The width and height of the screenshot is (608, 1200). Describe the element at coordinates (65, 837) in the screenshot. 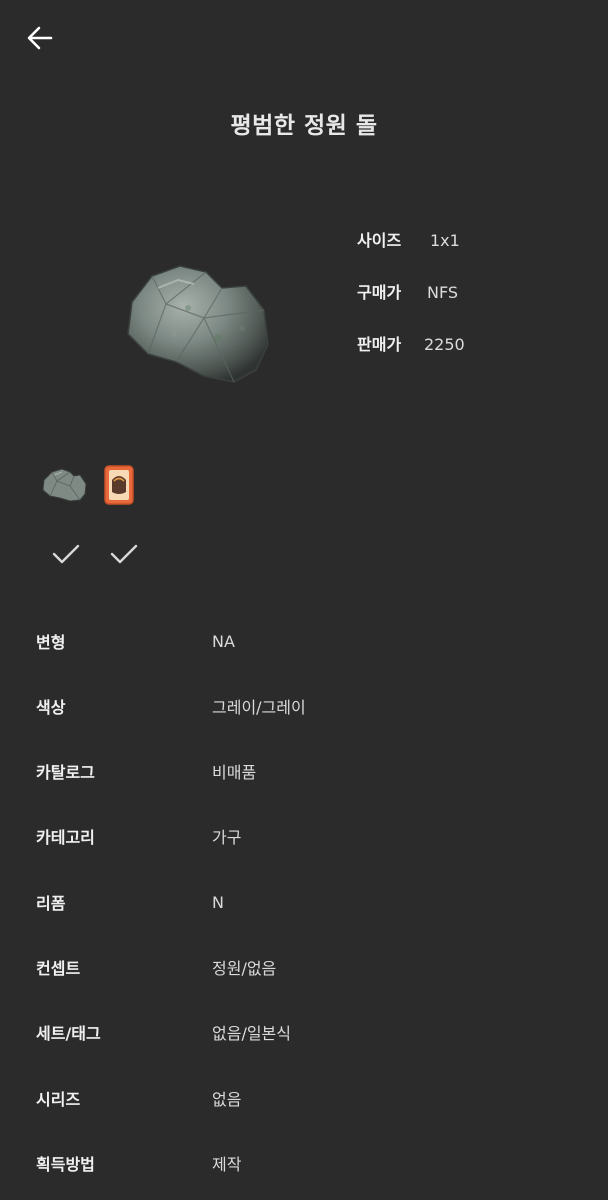

I see `detail-label: 카테고리` at that location.